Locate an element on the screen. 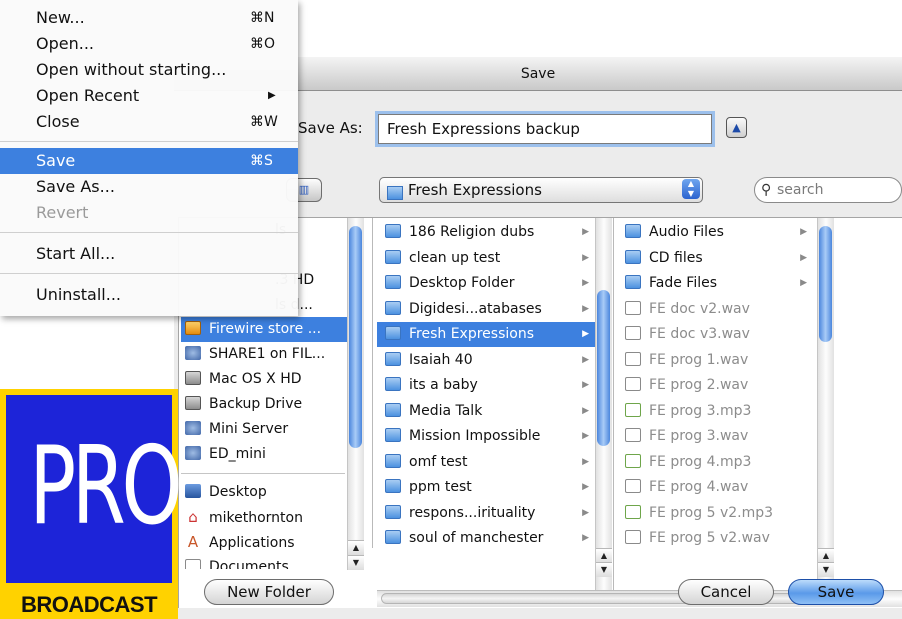 The image size is (902, 619). file-row: Audio Files ▶ is located at coordinates (715, 232).